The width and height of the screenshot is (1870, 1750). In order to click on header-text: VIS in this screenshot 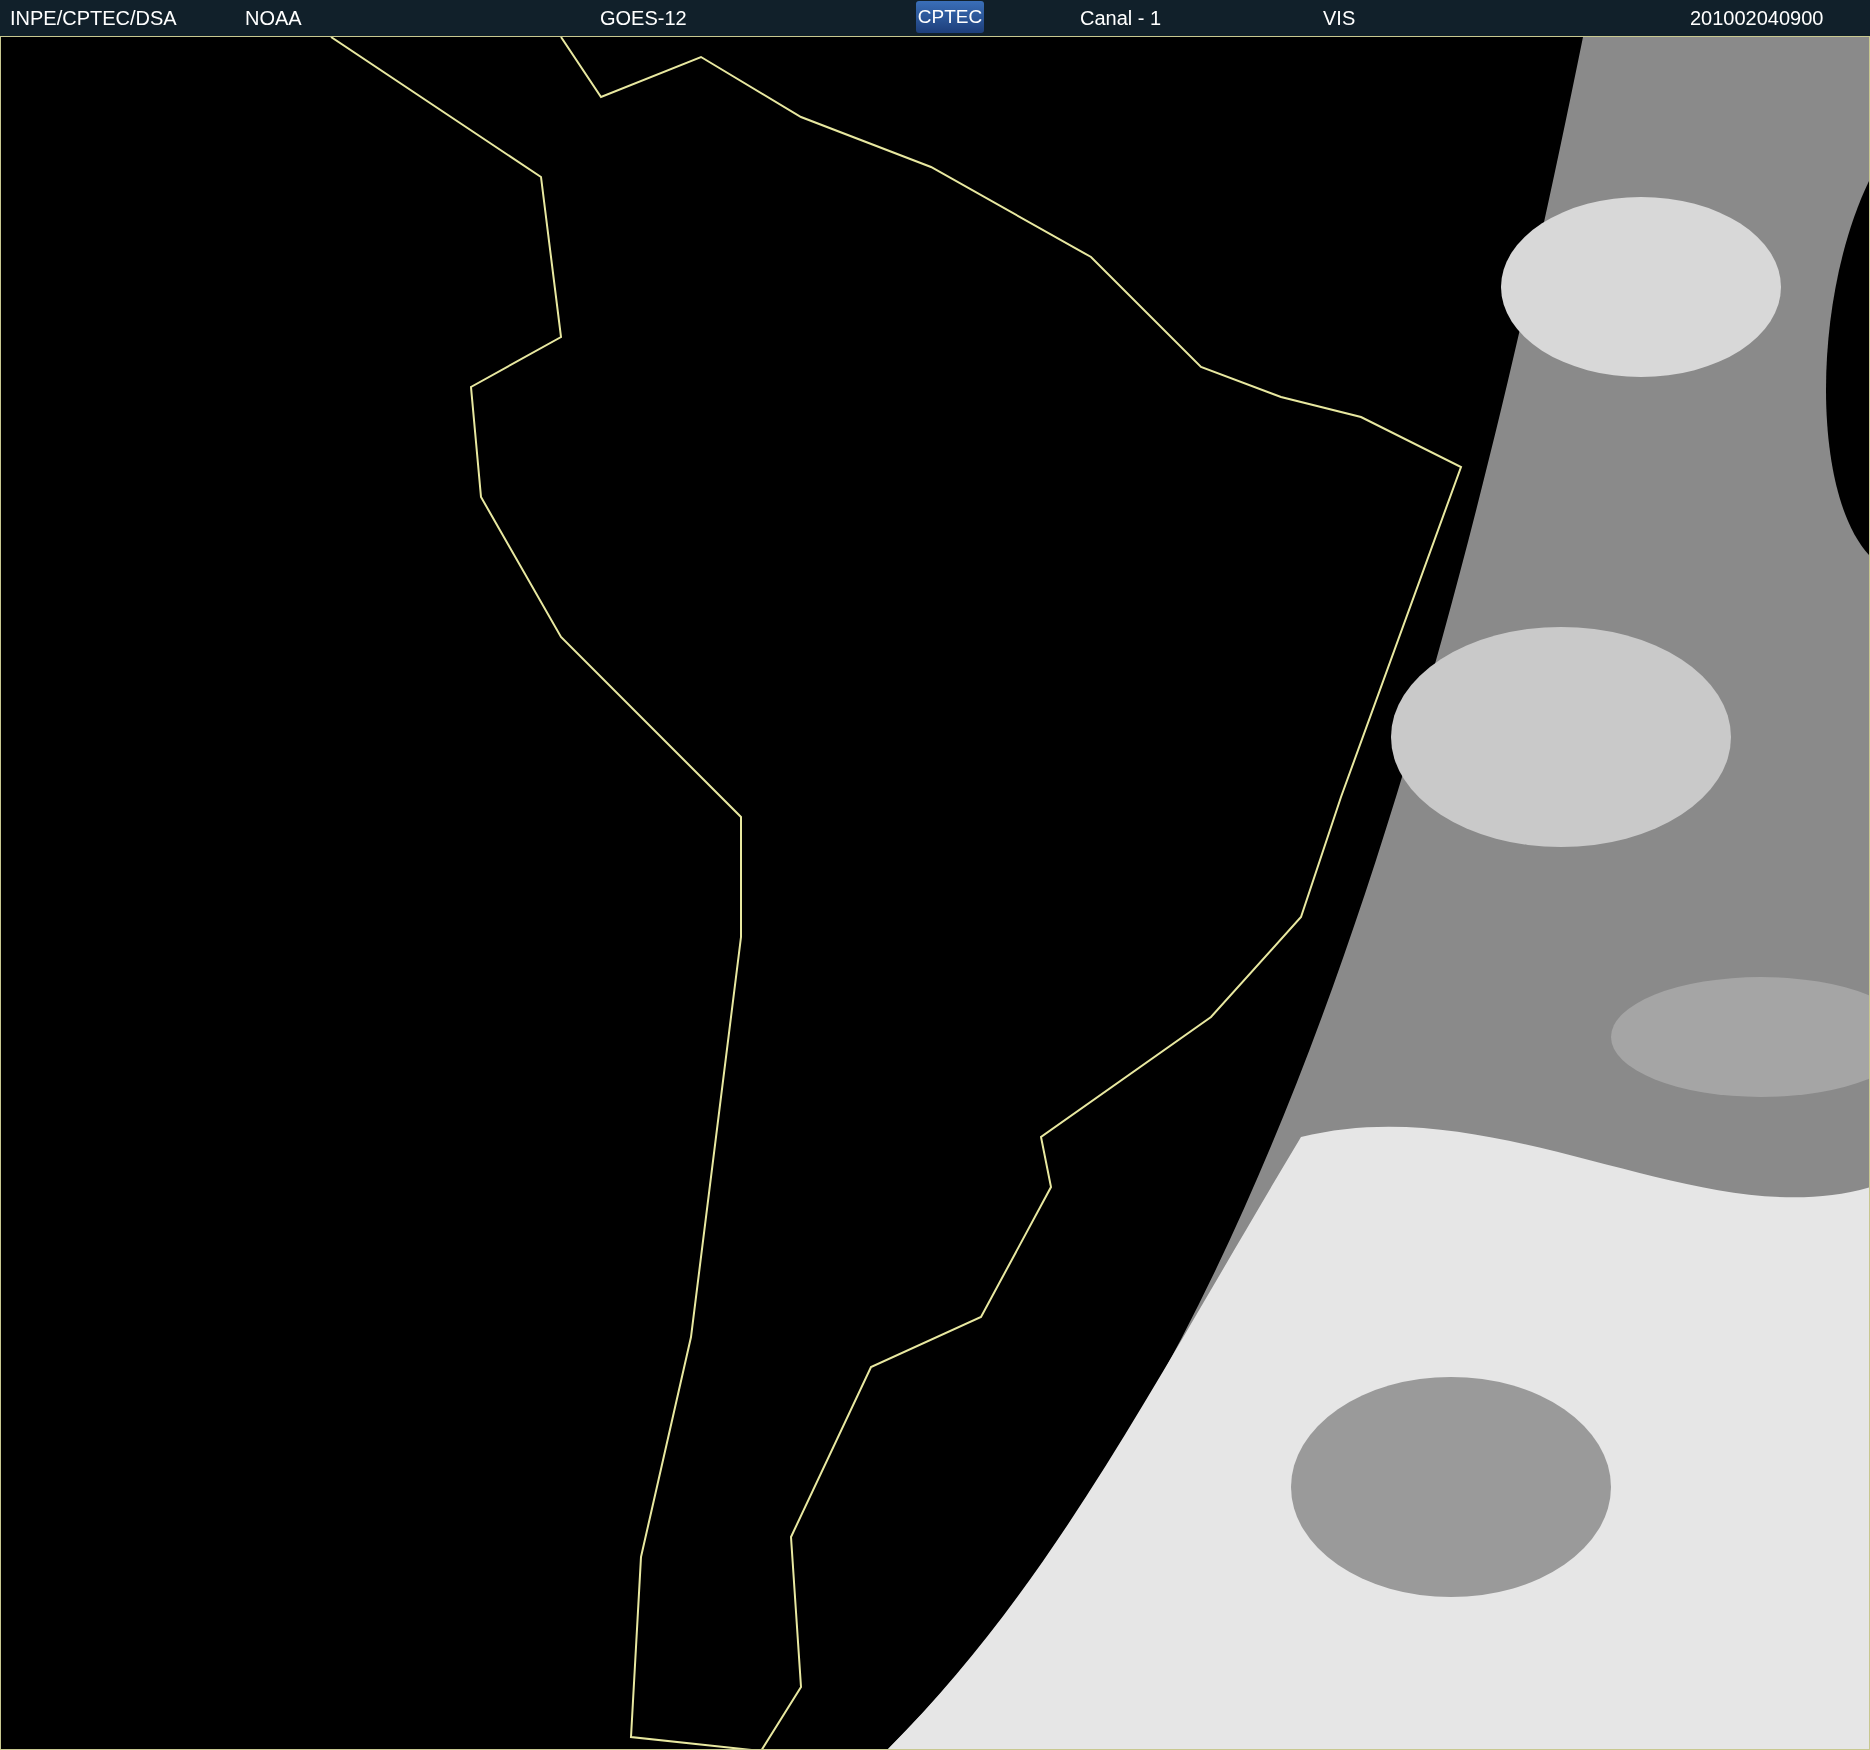, I will do `click(1339, 18)`.